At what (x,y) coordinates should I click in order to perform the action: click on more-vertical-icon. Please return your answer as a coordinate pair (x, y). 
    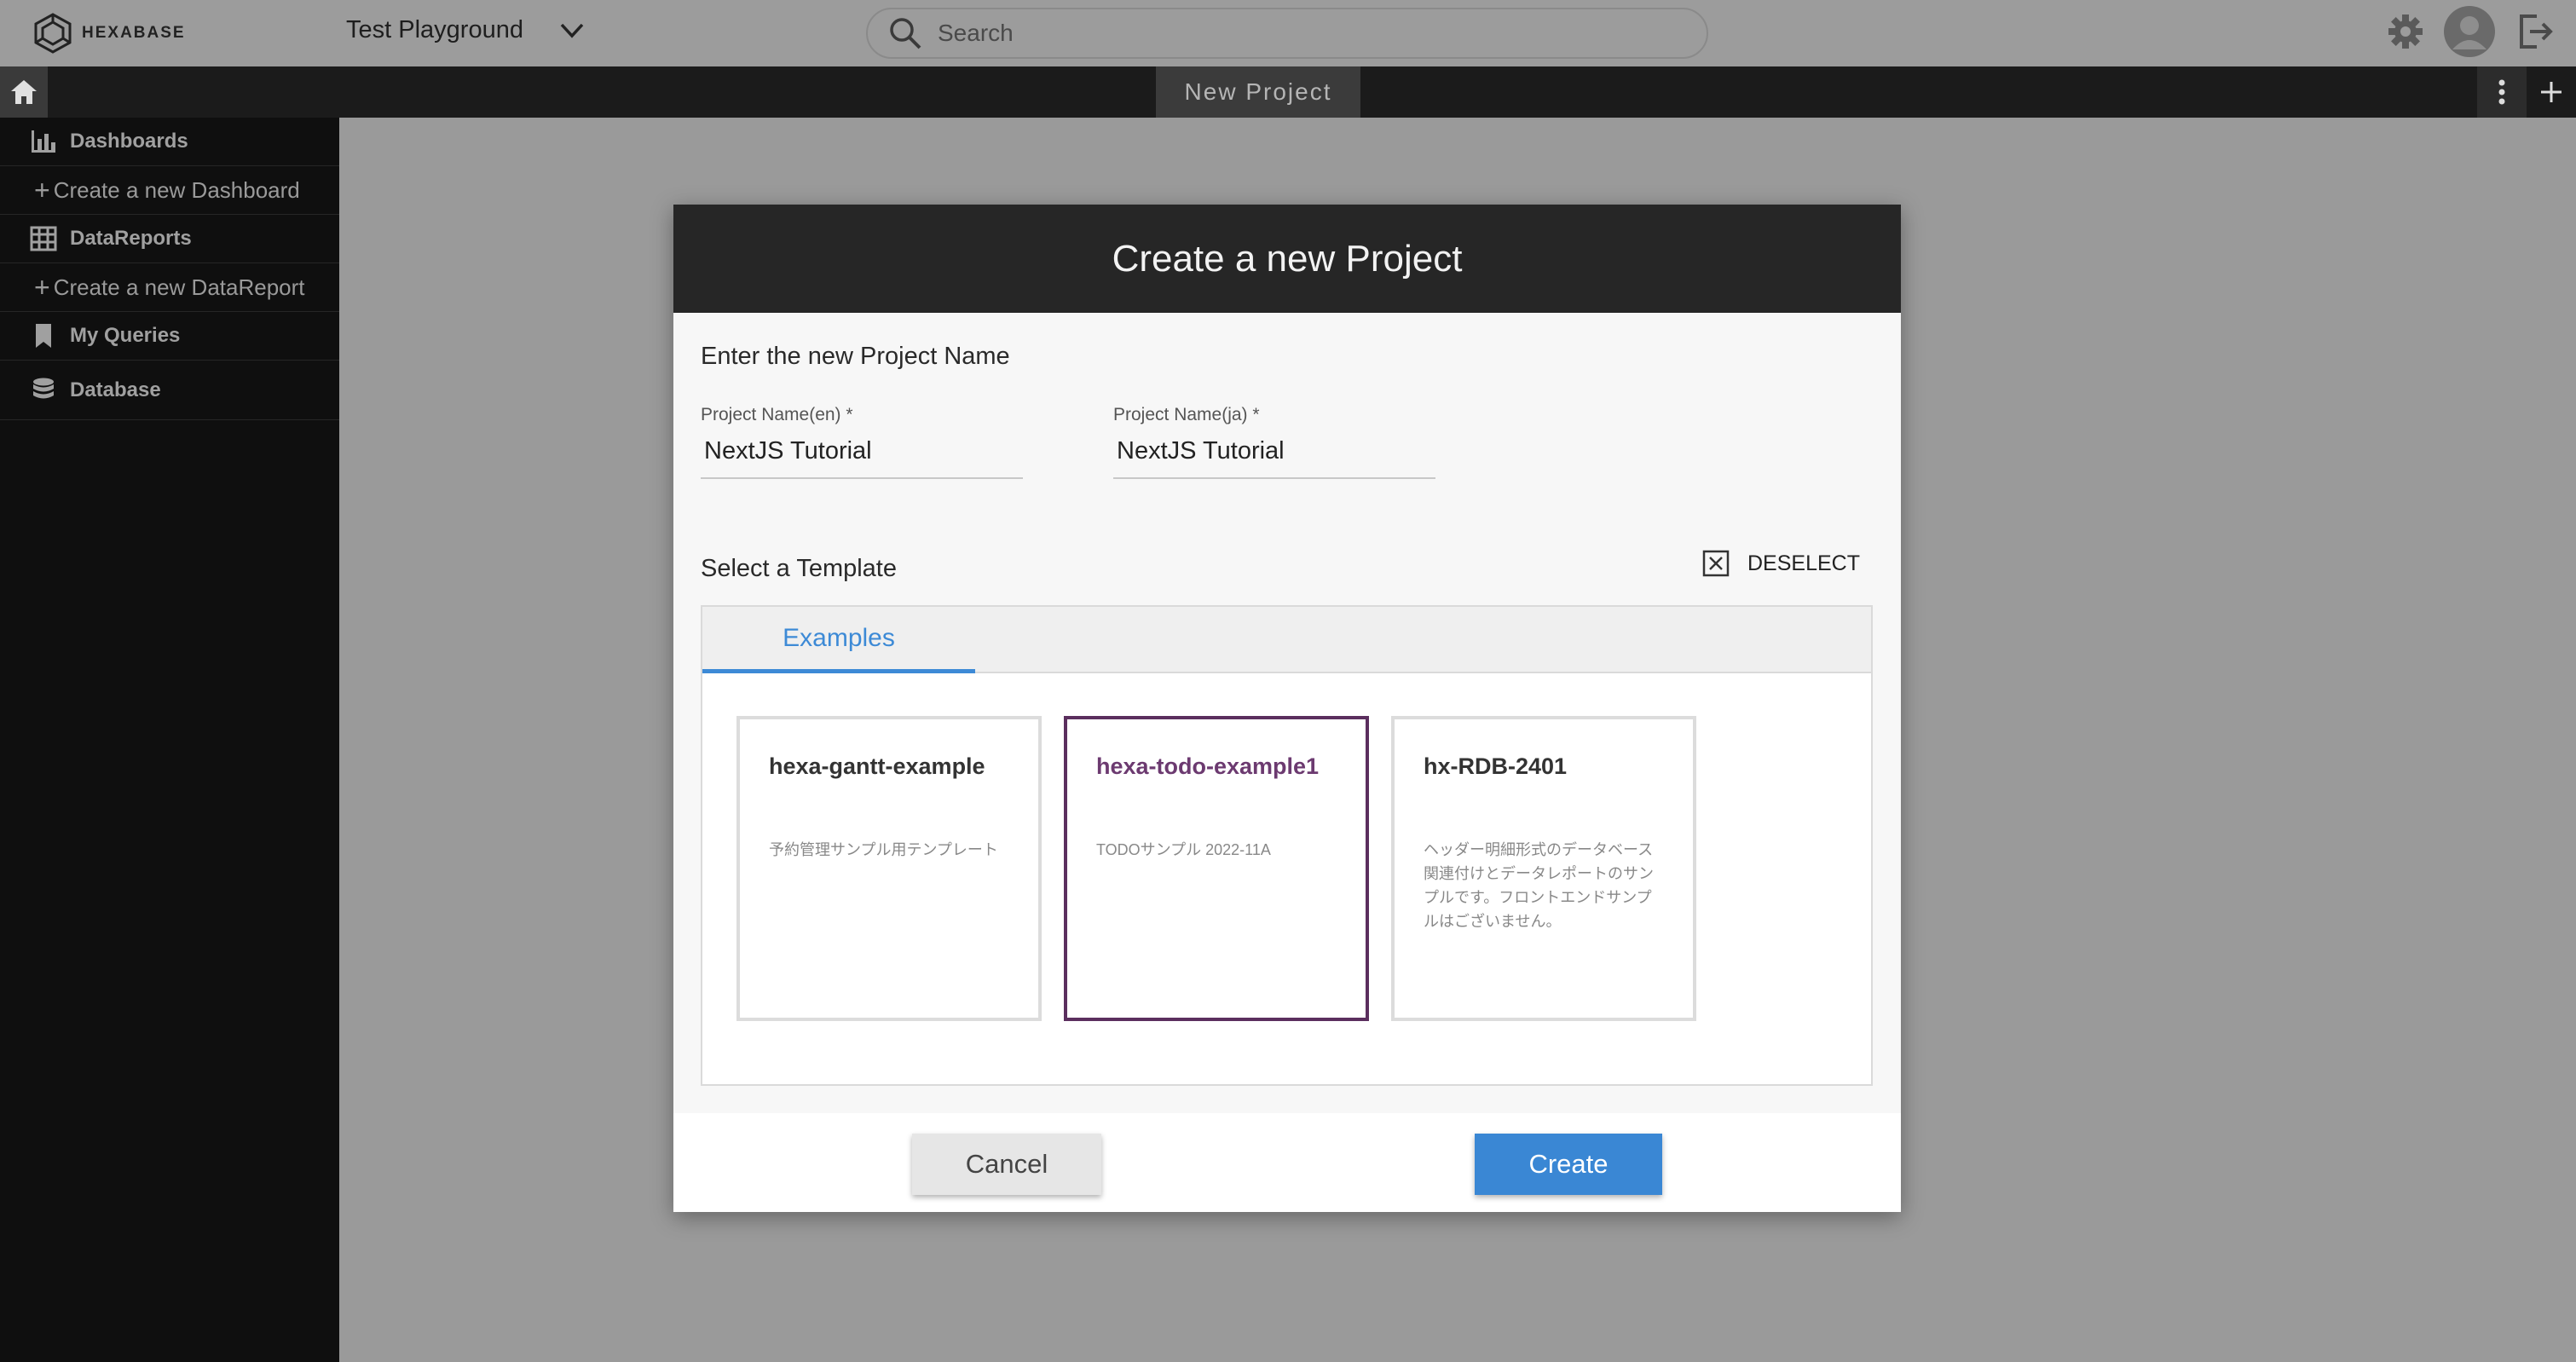
    Looking at the image, I should click on (2501, 92).